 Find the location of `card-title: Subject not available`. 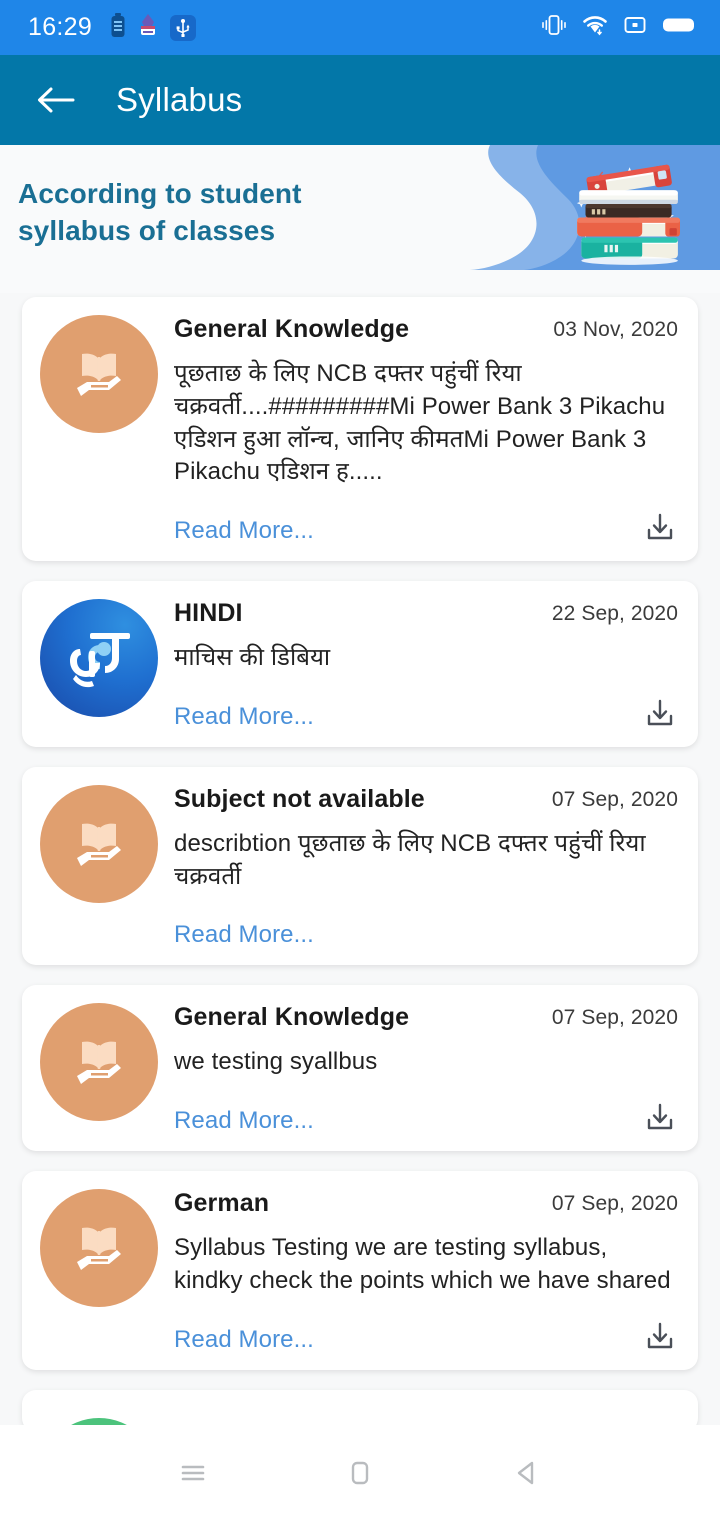

card-title: Subject not available is located at coordinates (299, 798).